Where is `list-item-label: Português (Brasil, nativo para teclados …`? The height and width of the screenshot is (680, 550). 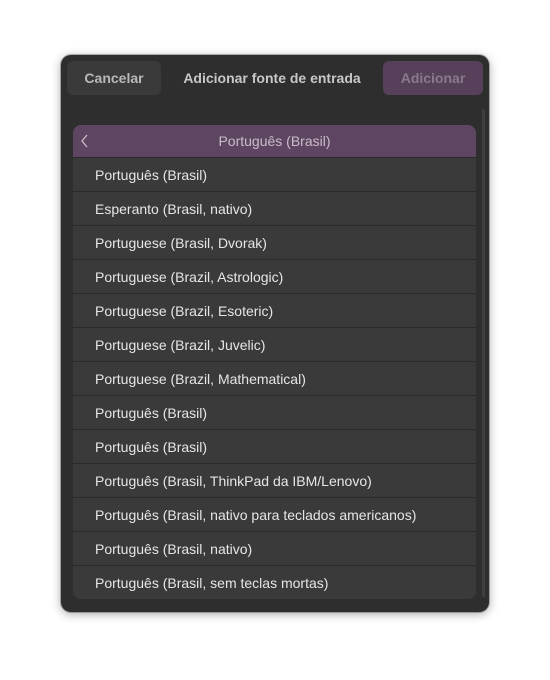 list-item-label: Português (Brasil, nativo para teclados … is located at coordinates (256, 514).